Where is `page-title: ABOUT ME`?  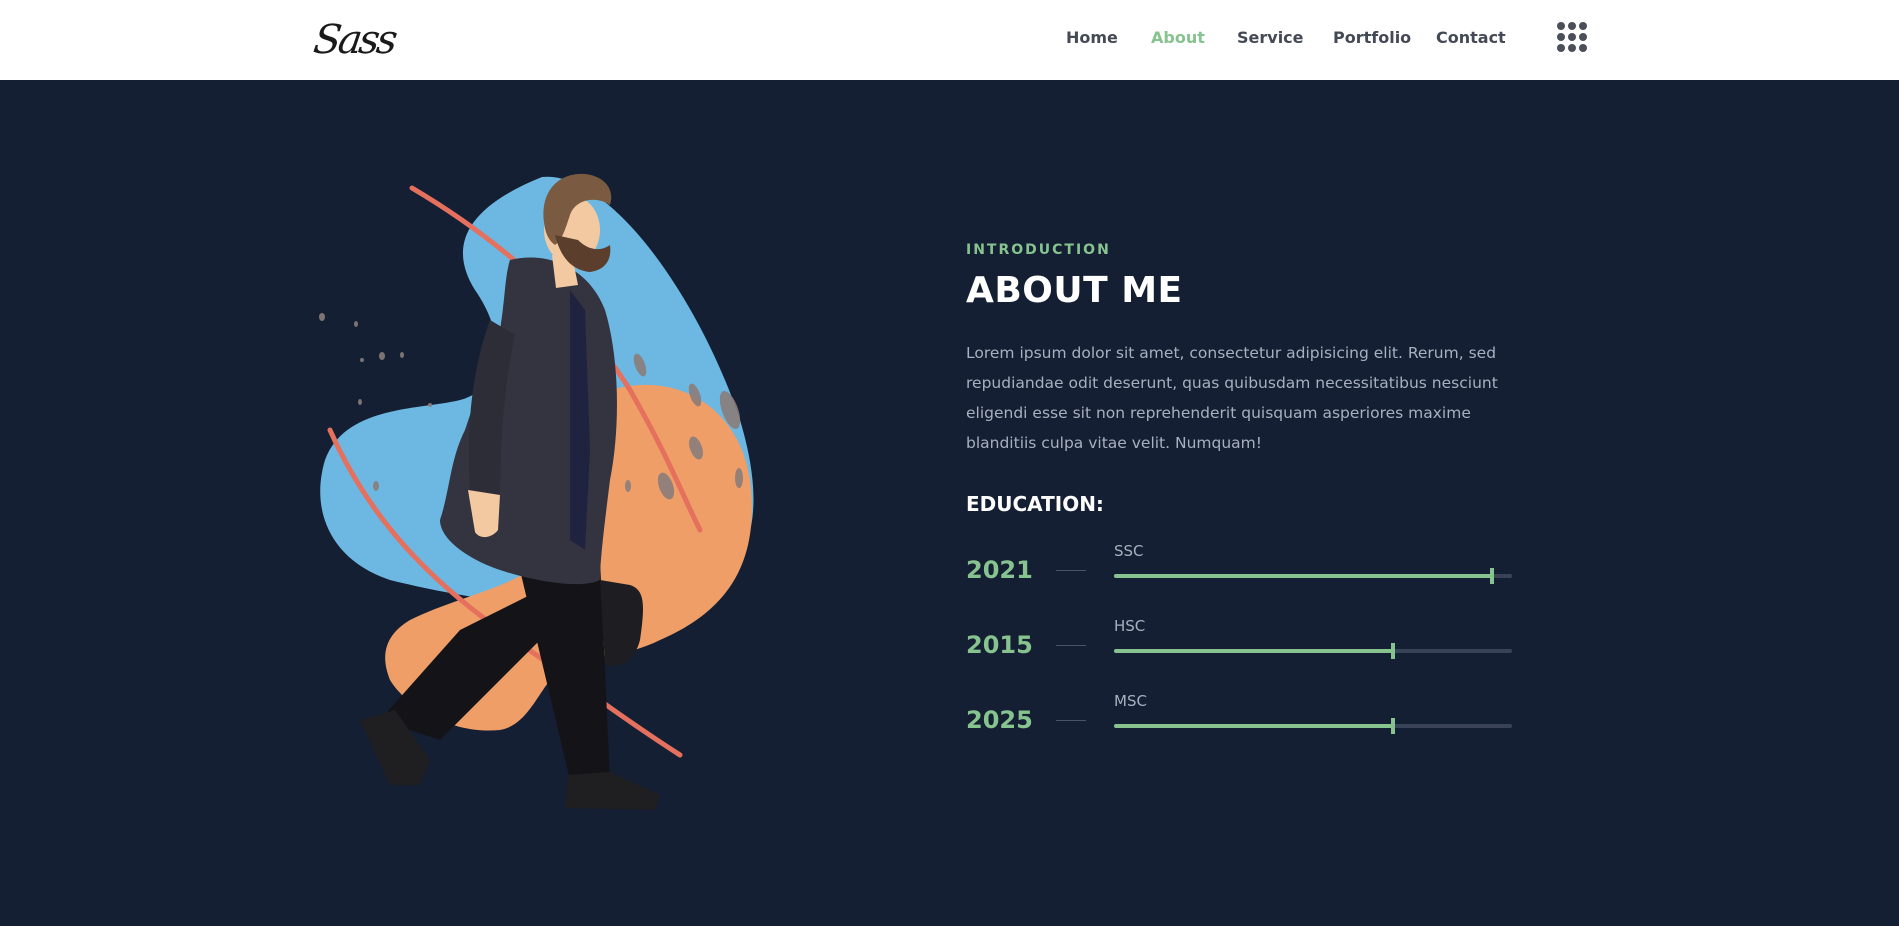 page-title: ABOUT ME is located at coordinates (1074, 290).